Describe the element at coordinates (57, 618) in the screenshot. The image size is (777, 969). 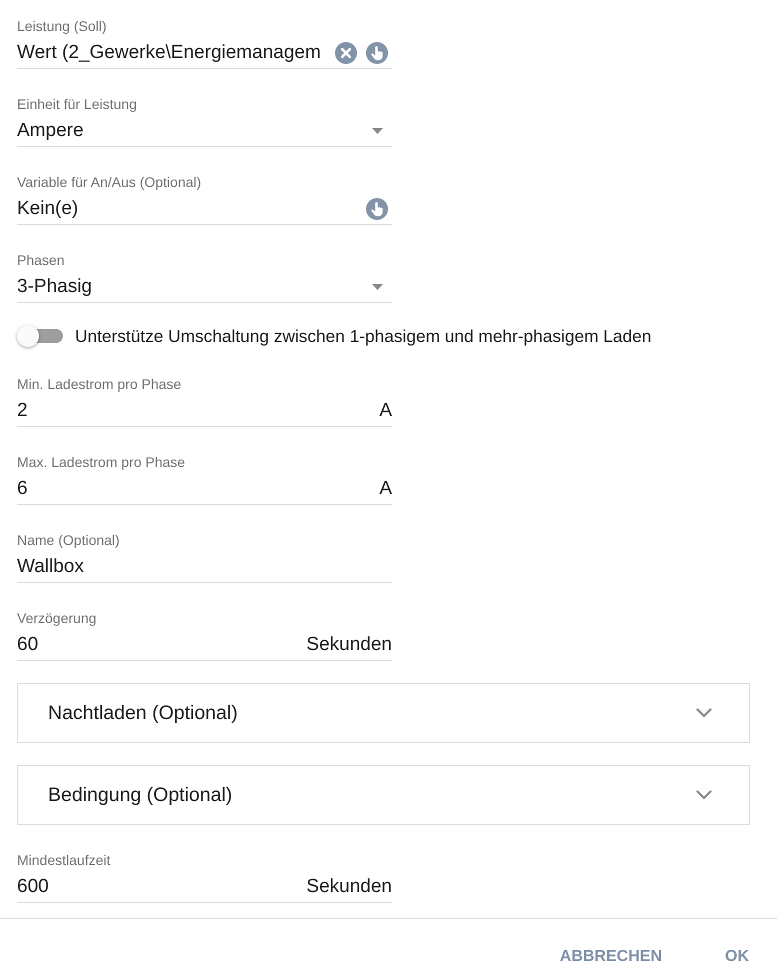
I see `field-label: Verzögerung` at that location.